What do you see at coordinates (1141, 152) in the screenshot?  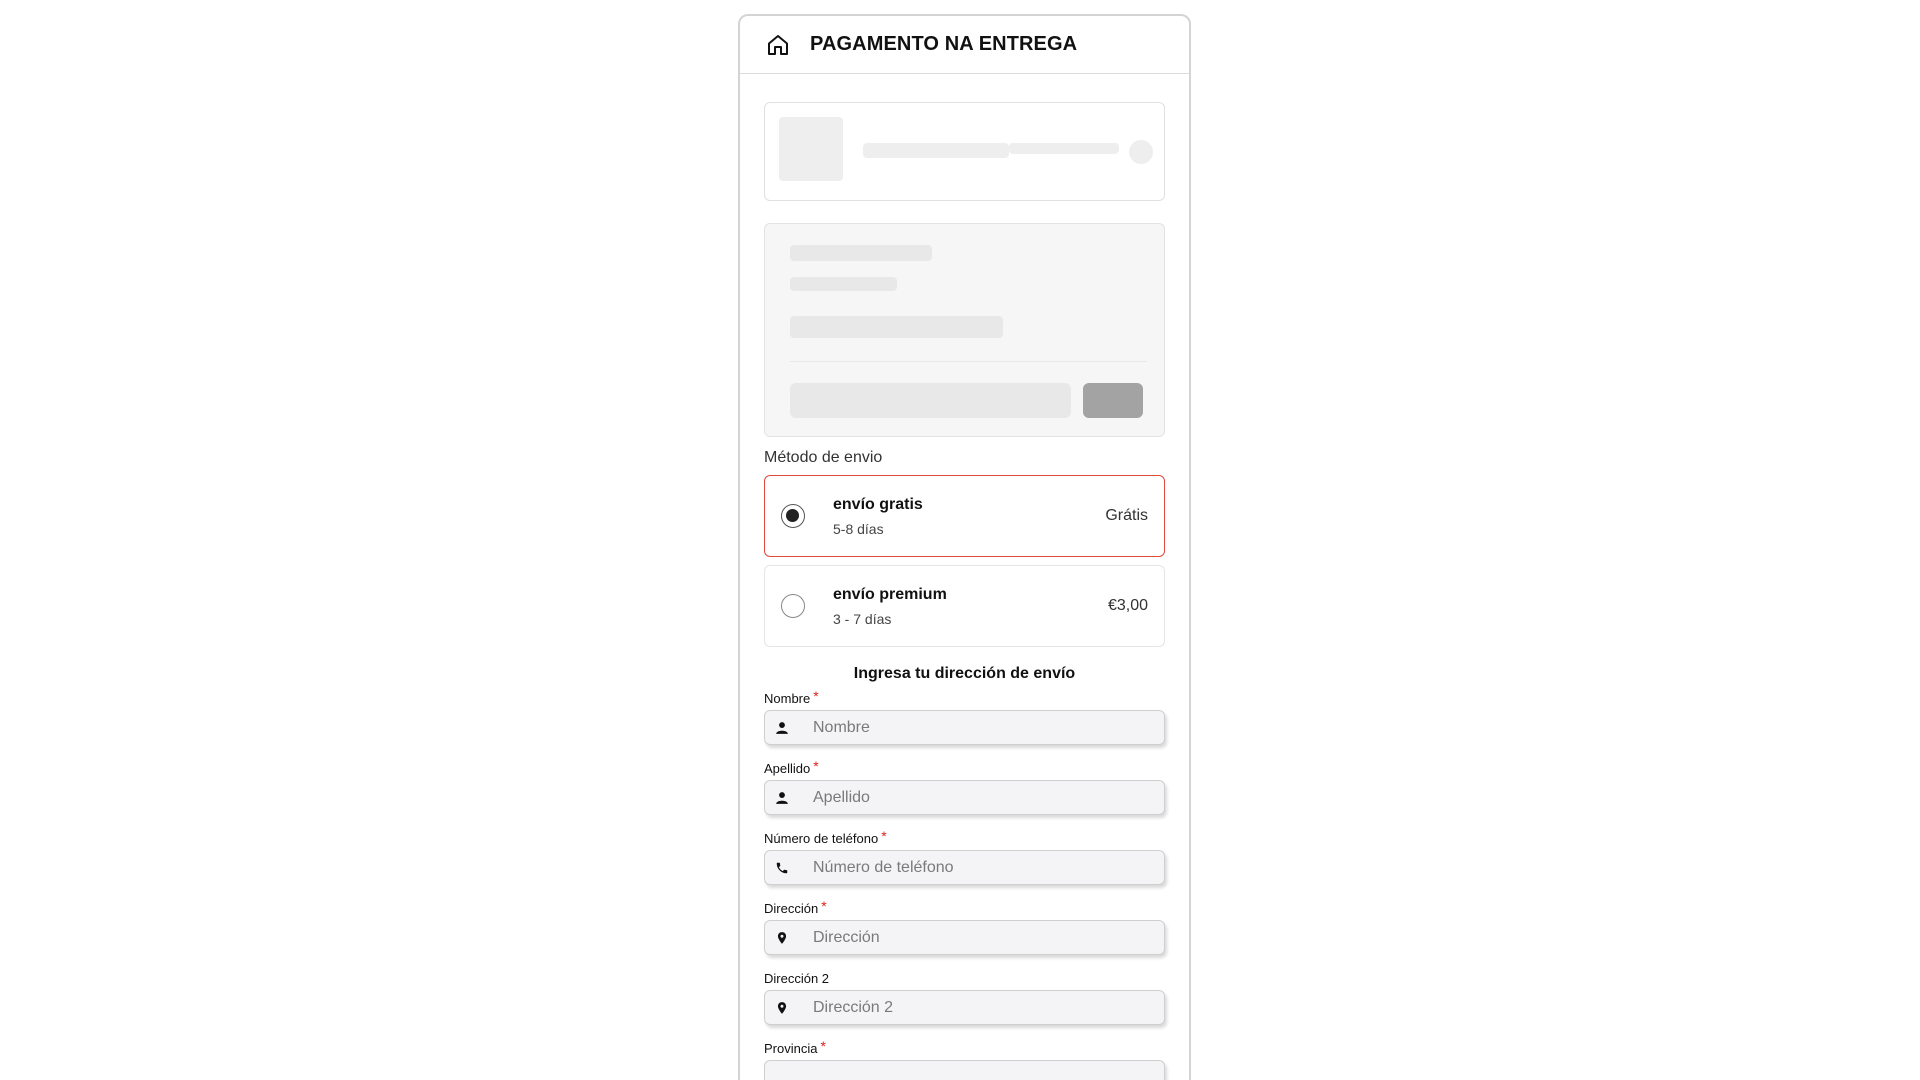 I see `product-qty-skeleton` at bounding box center [1141, 152].